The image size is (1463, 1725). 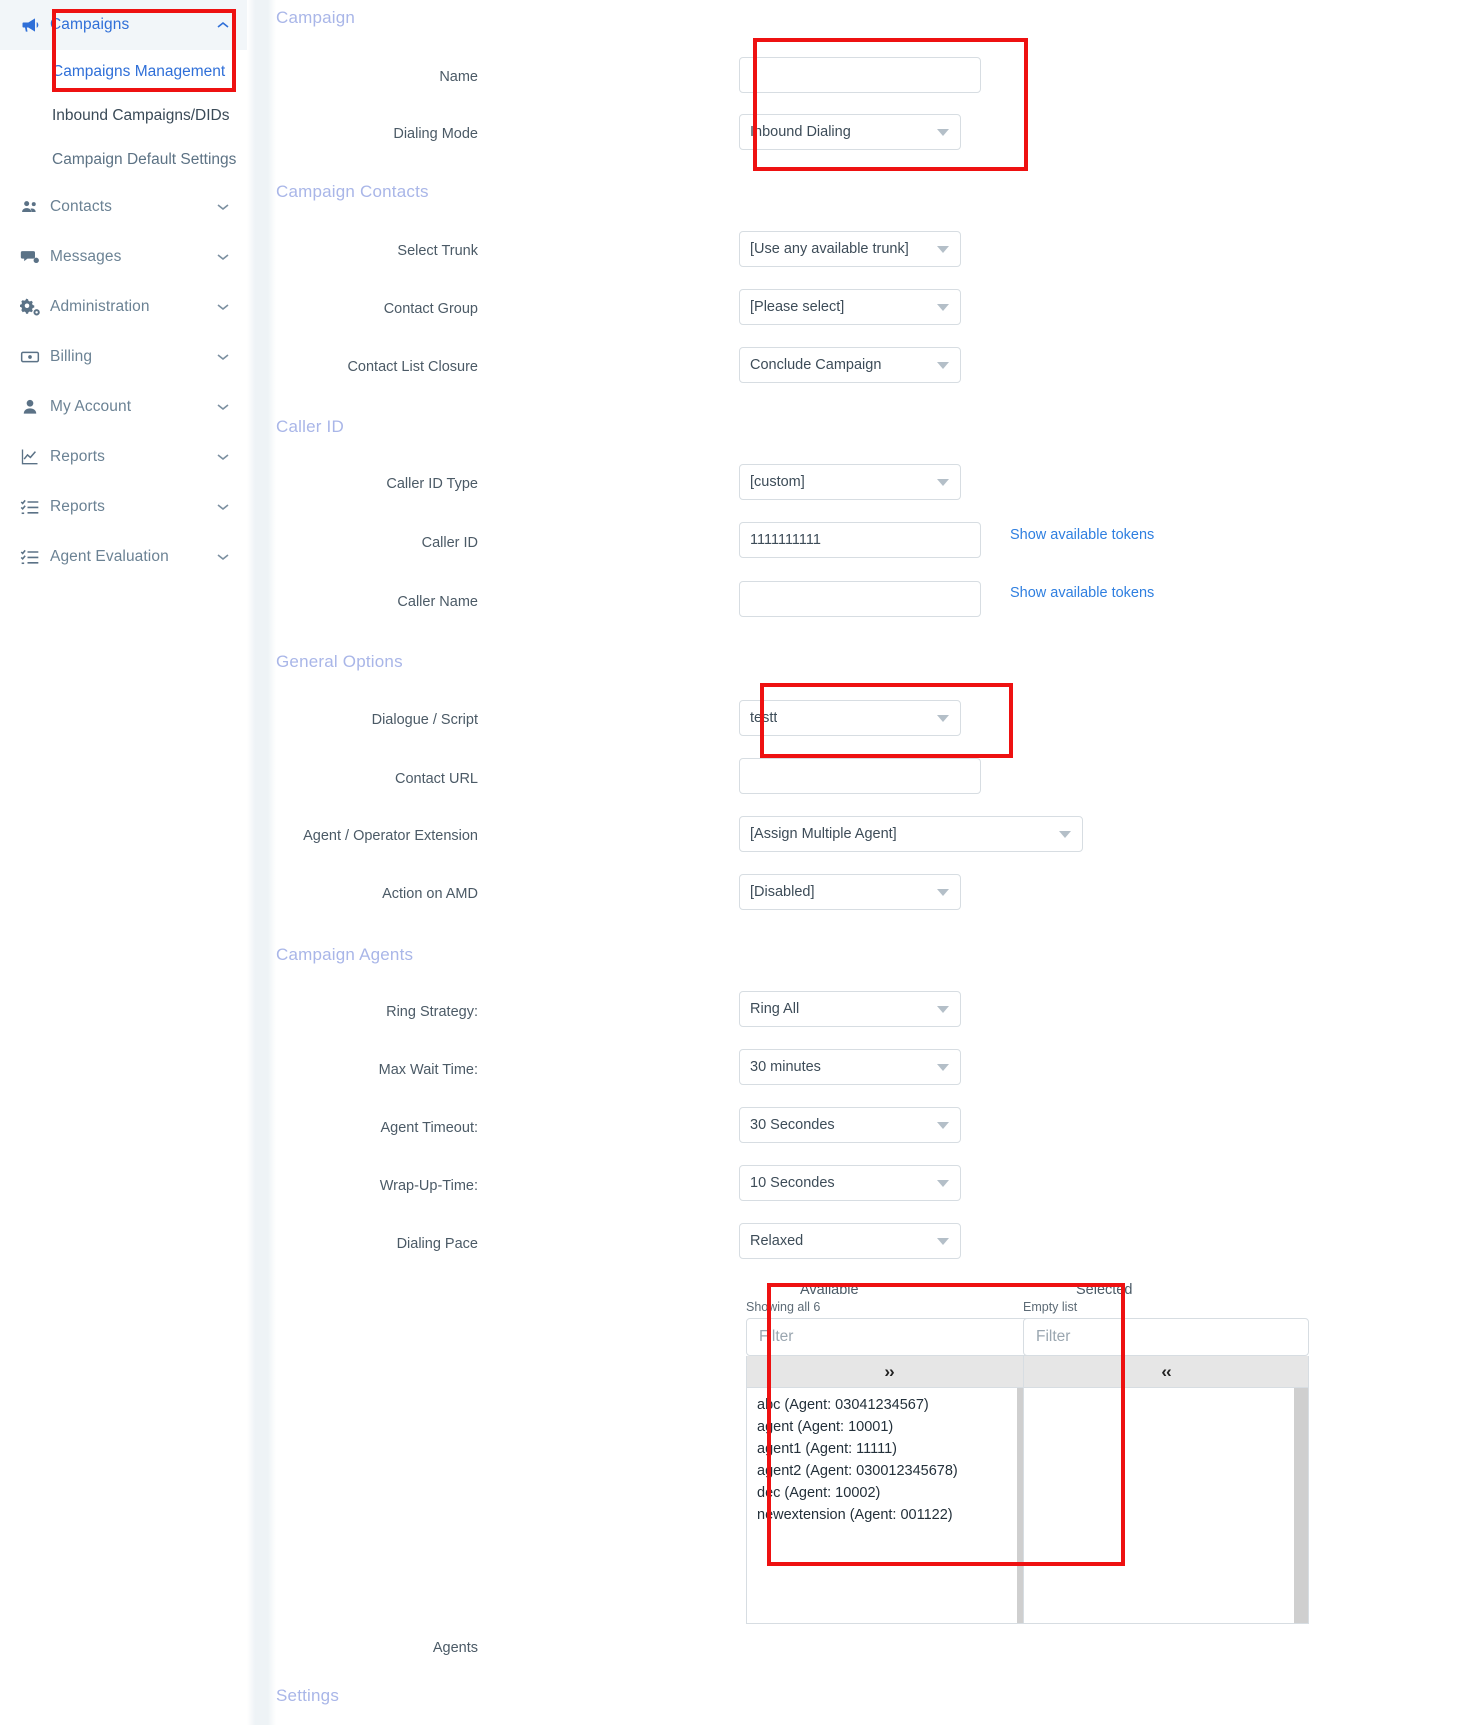 What do you see at coordinates (437, 1244) in the screenshot?
I see `label-dialing-pace: Dialing Pace` at bounding box center [437, 1244].